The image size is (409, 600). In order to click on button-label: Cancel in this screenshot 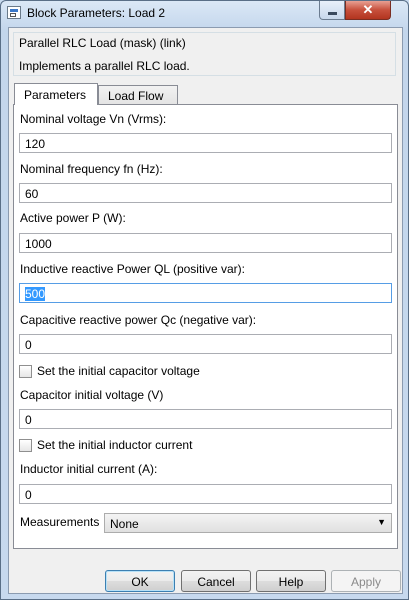, I will do `click(216, 582)`.